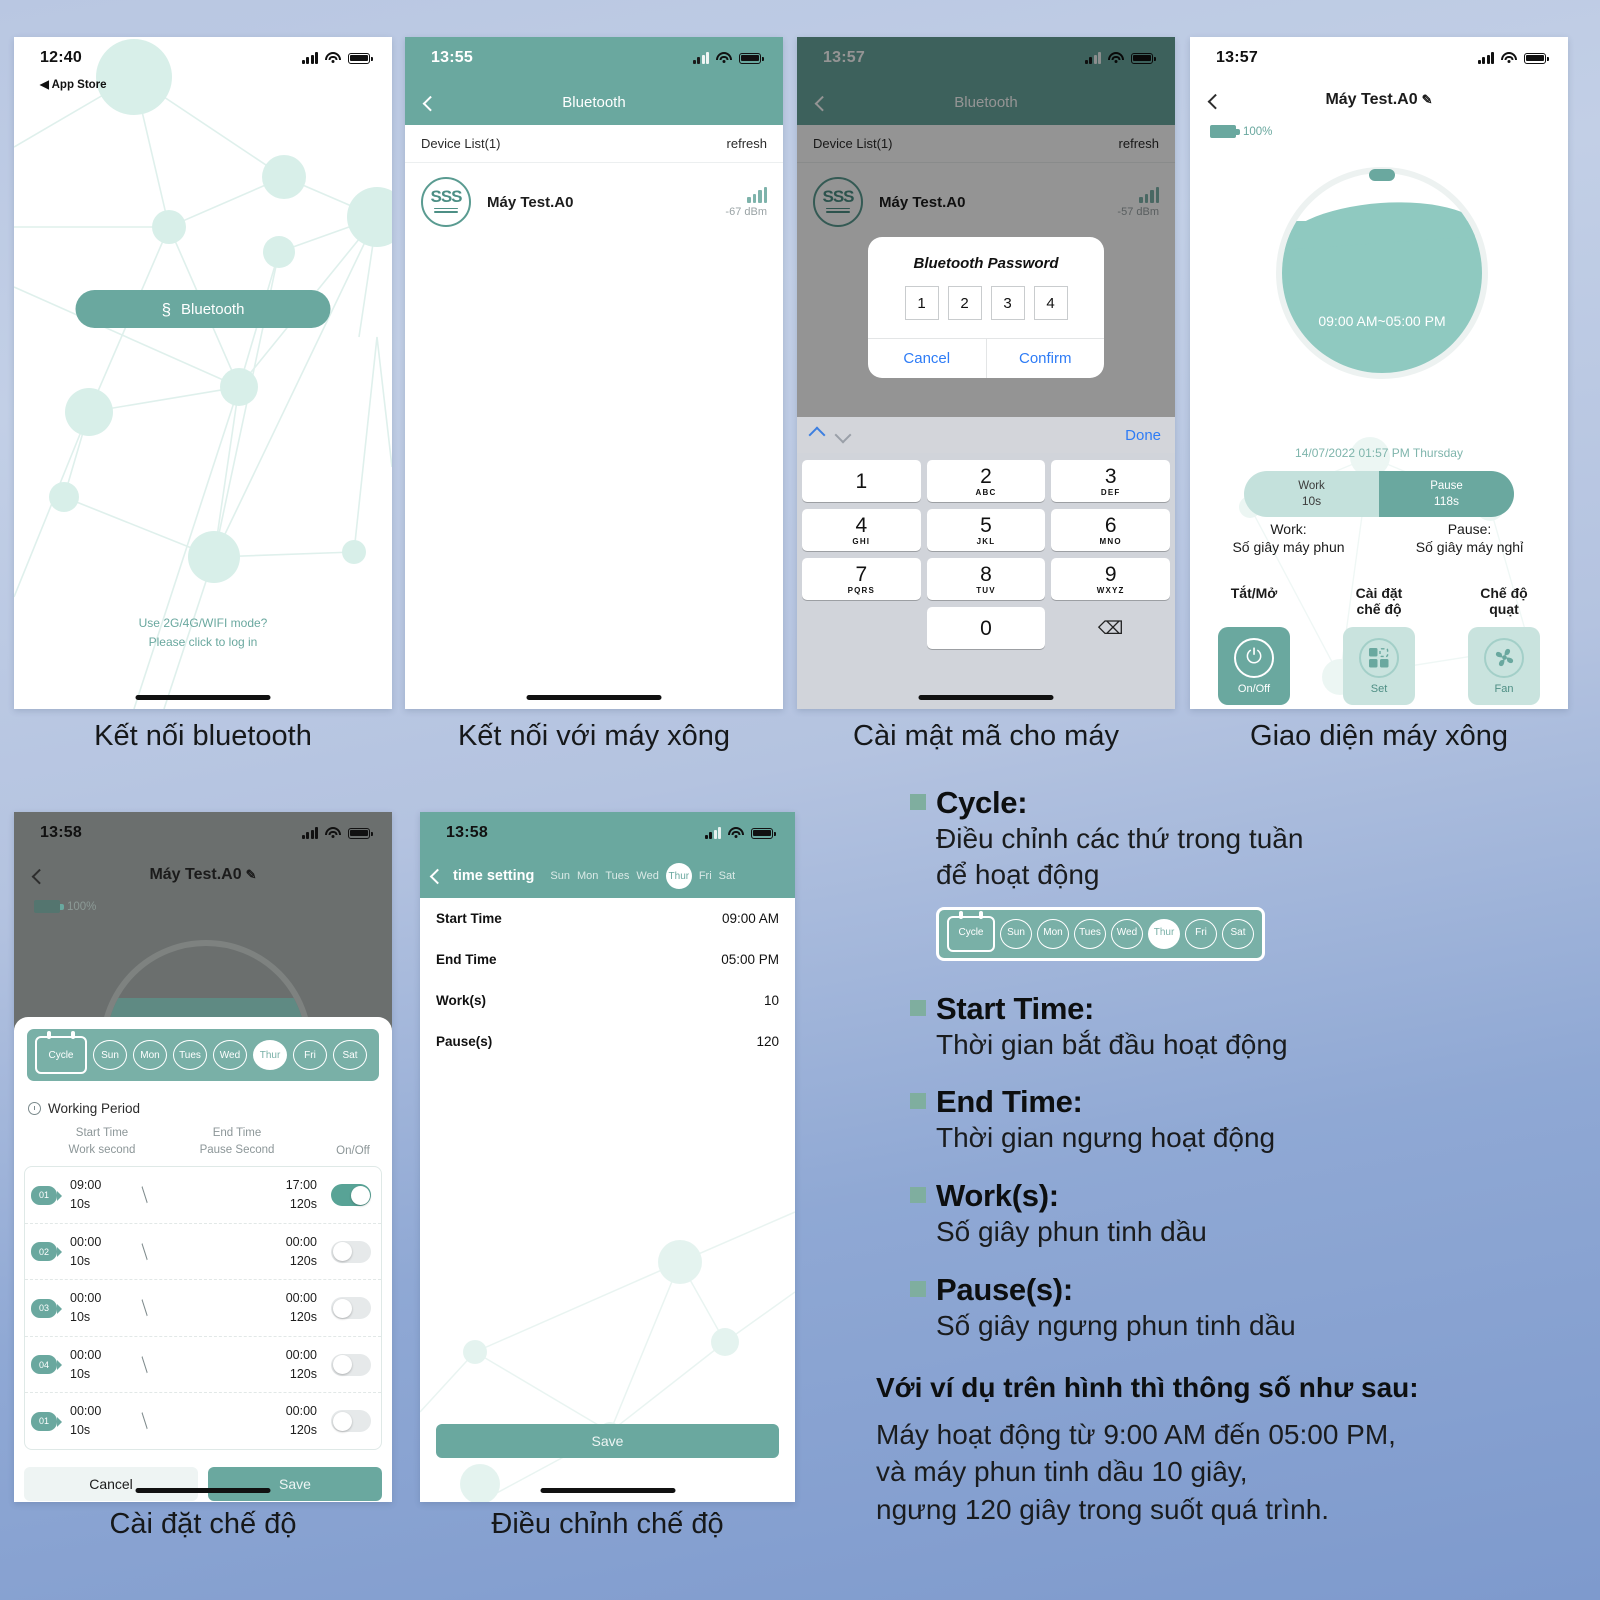 The width and height of the screenshot is (1600, 1600). Describe the element at coordinates (1127, 933) in the screenshot. I see `mini-day-wed: Wed` at that location.